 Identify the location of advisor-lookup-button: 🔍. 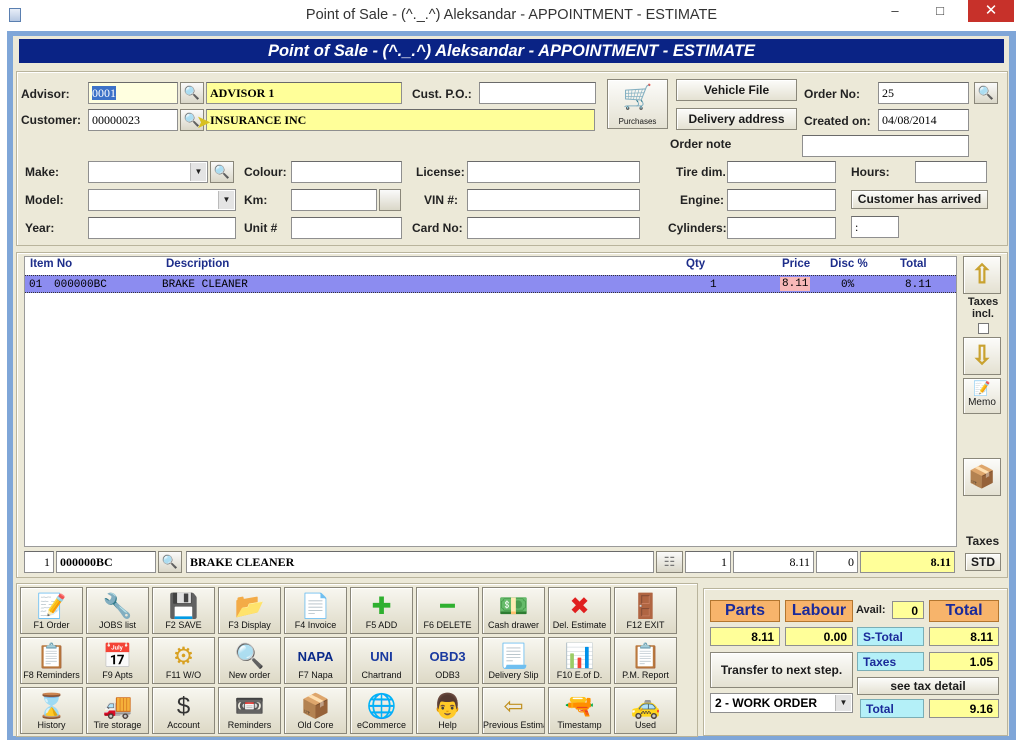
(192, 93).